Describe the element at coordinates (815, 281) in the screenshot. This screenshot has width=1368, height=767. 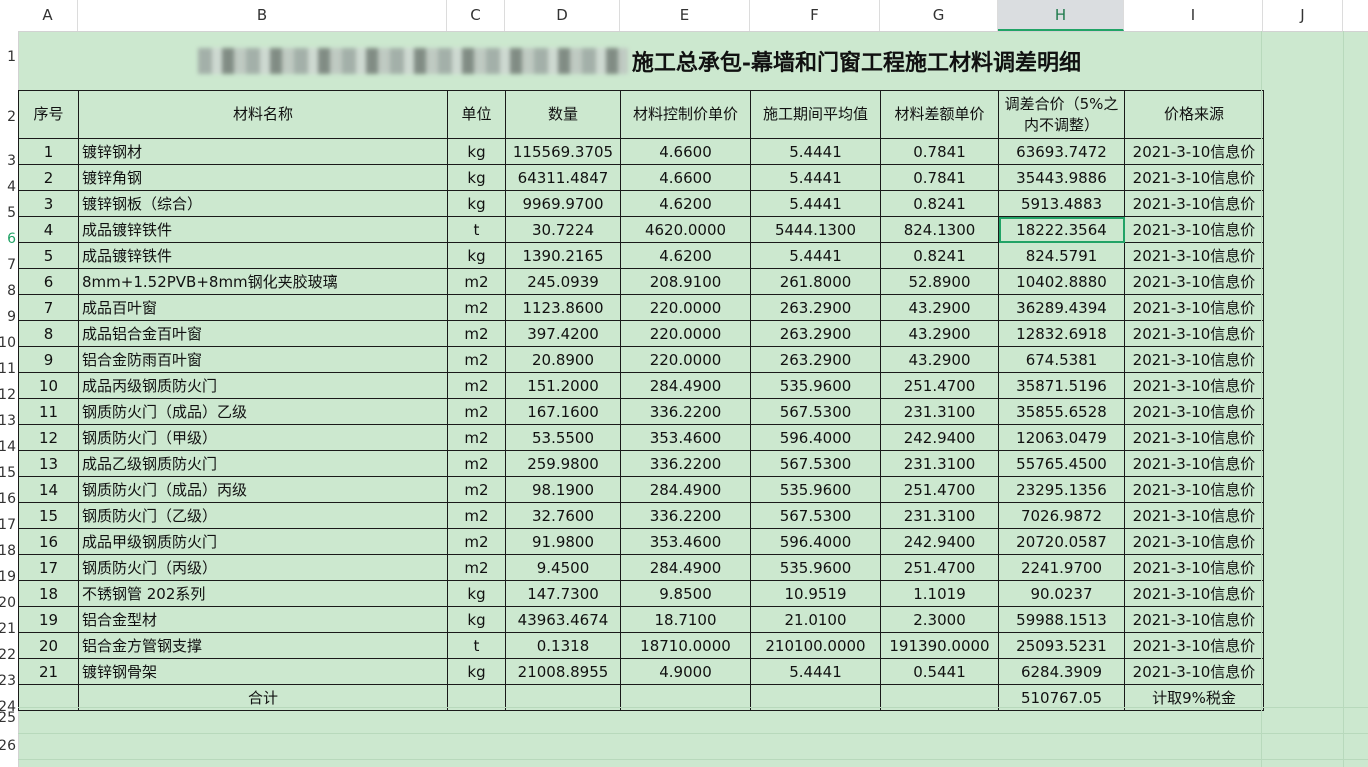
I see `table-cell: 261.8000` at that location.